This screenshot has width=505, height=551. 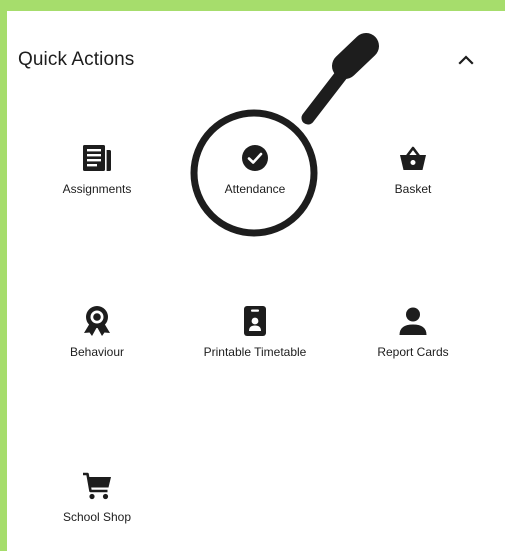 I want to click on school-shop-action: School Shop, so click(x=97, y=500).